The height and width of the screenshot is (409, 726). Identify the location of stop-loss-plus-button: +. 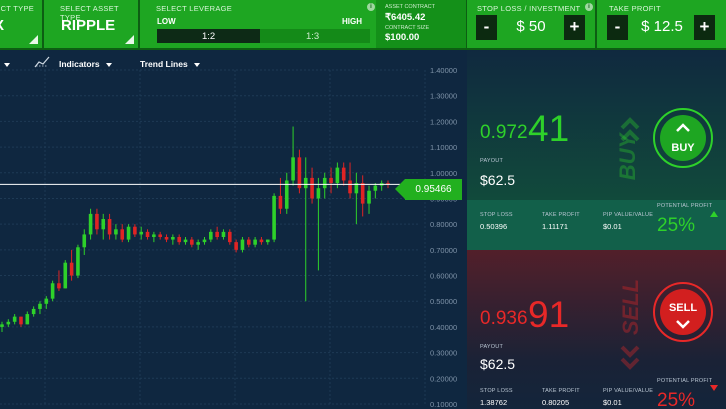
(574, 27).